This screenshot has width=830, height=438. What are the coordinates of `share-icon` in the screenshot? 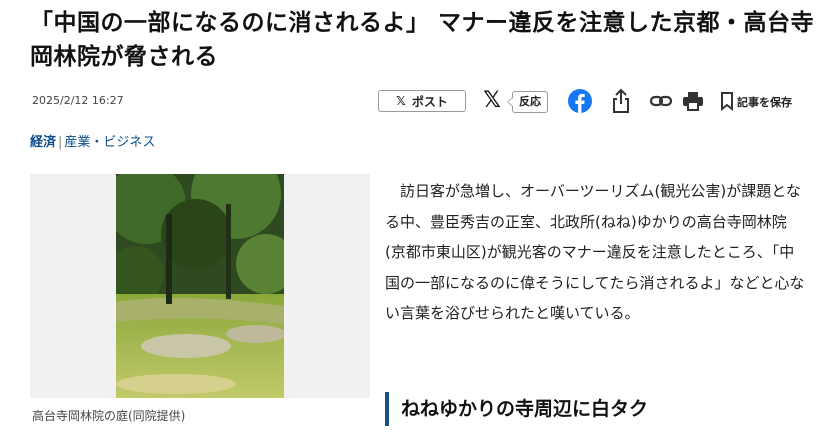 It's located at (621, 103).